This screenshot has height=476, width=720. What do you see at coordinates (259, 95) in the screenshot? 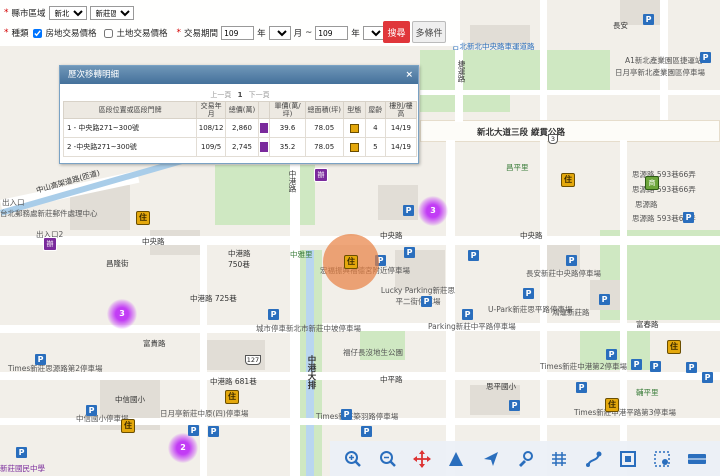
I see `next-page-link: 下一頁` at bounding box center [259, 95].